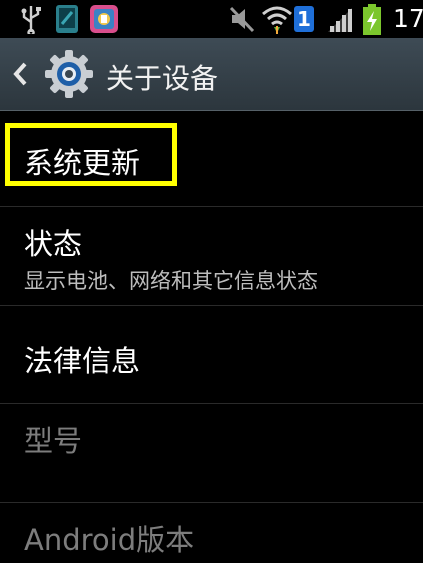  Describe the element at coordinates (109, 540) in the screenshot. I see `list-item-title: Android版本` at that location.